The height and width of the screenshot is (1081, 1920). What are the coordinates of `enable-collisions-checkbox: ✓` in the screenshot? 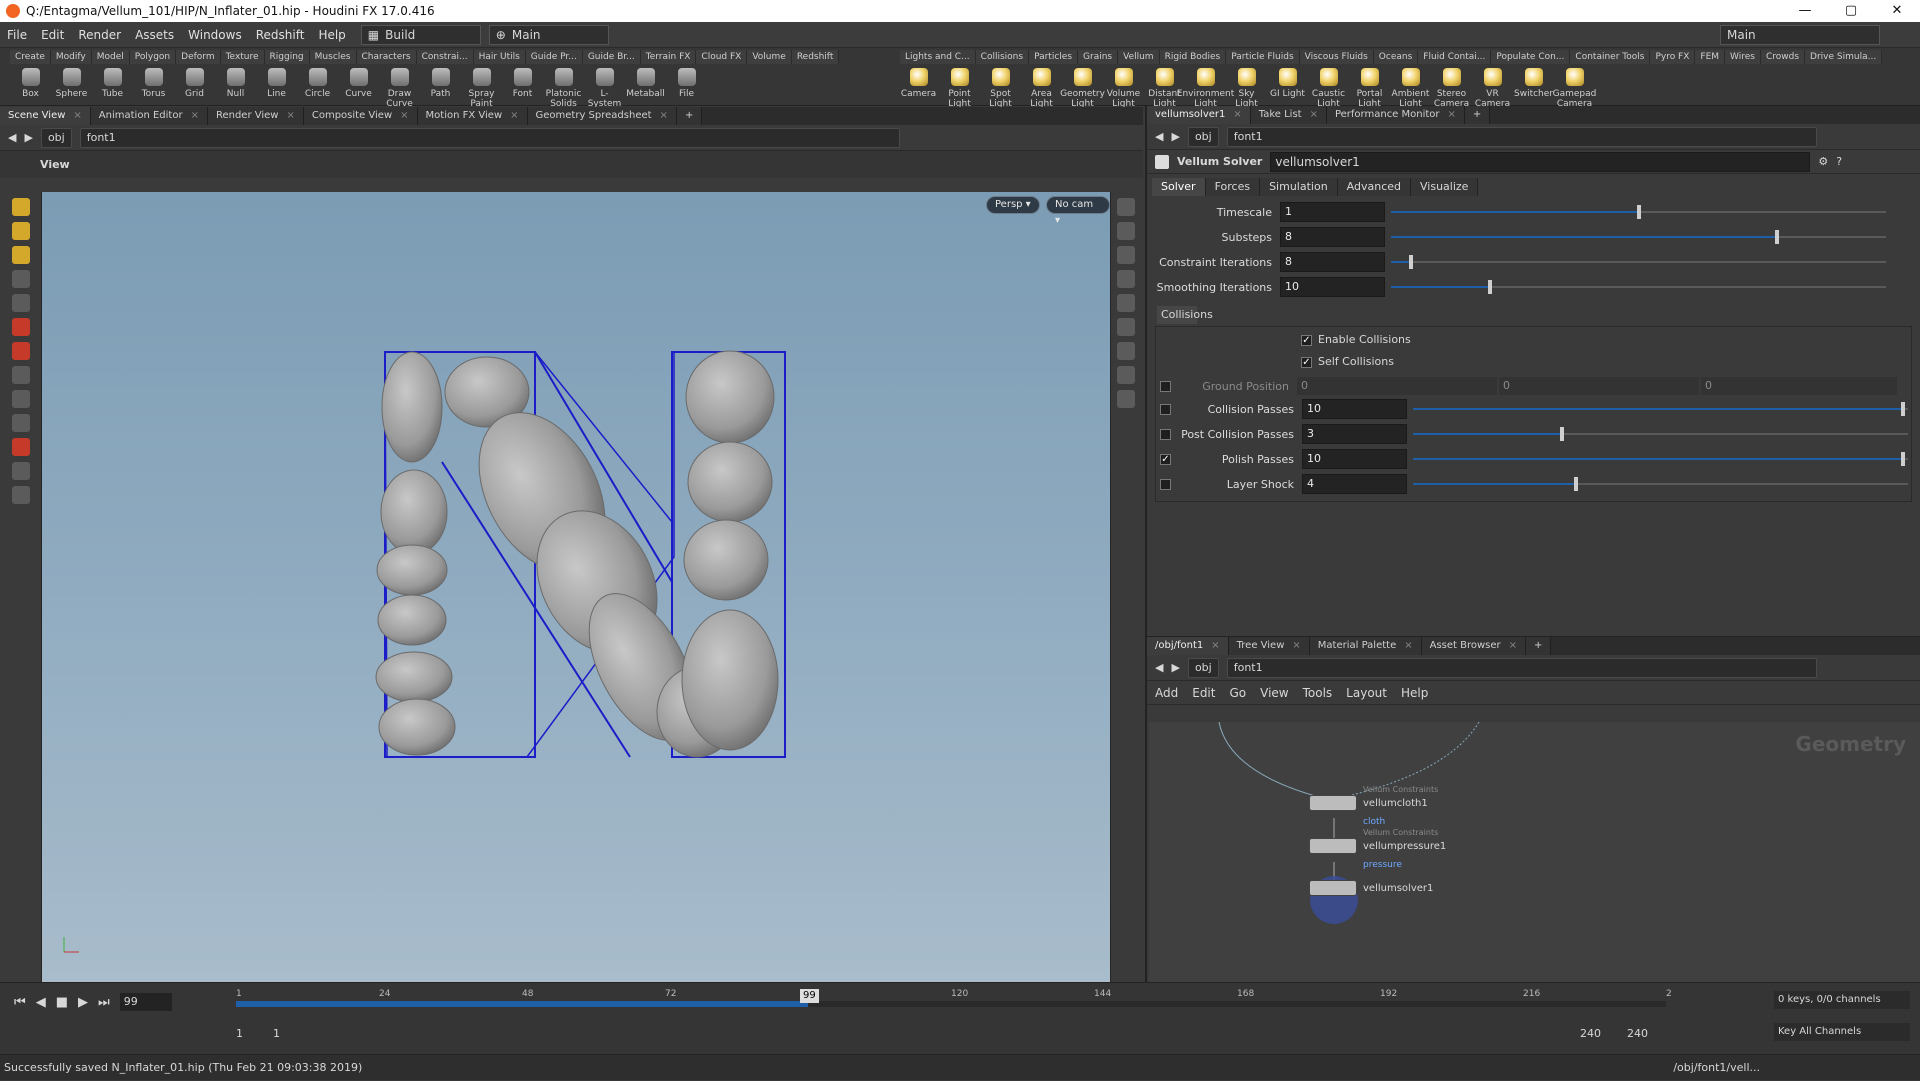 It's located at (1306, 340).